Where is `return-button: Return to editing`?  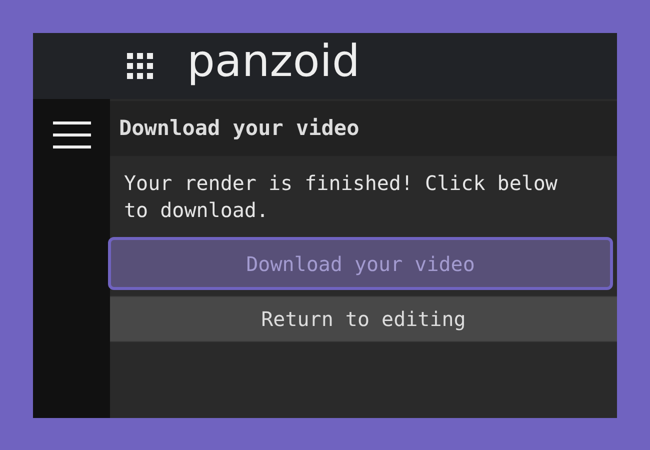
return-button: Return to editing is located at coordinates (363, 319).